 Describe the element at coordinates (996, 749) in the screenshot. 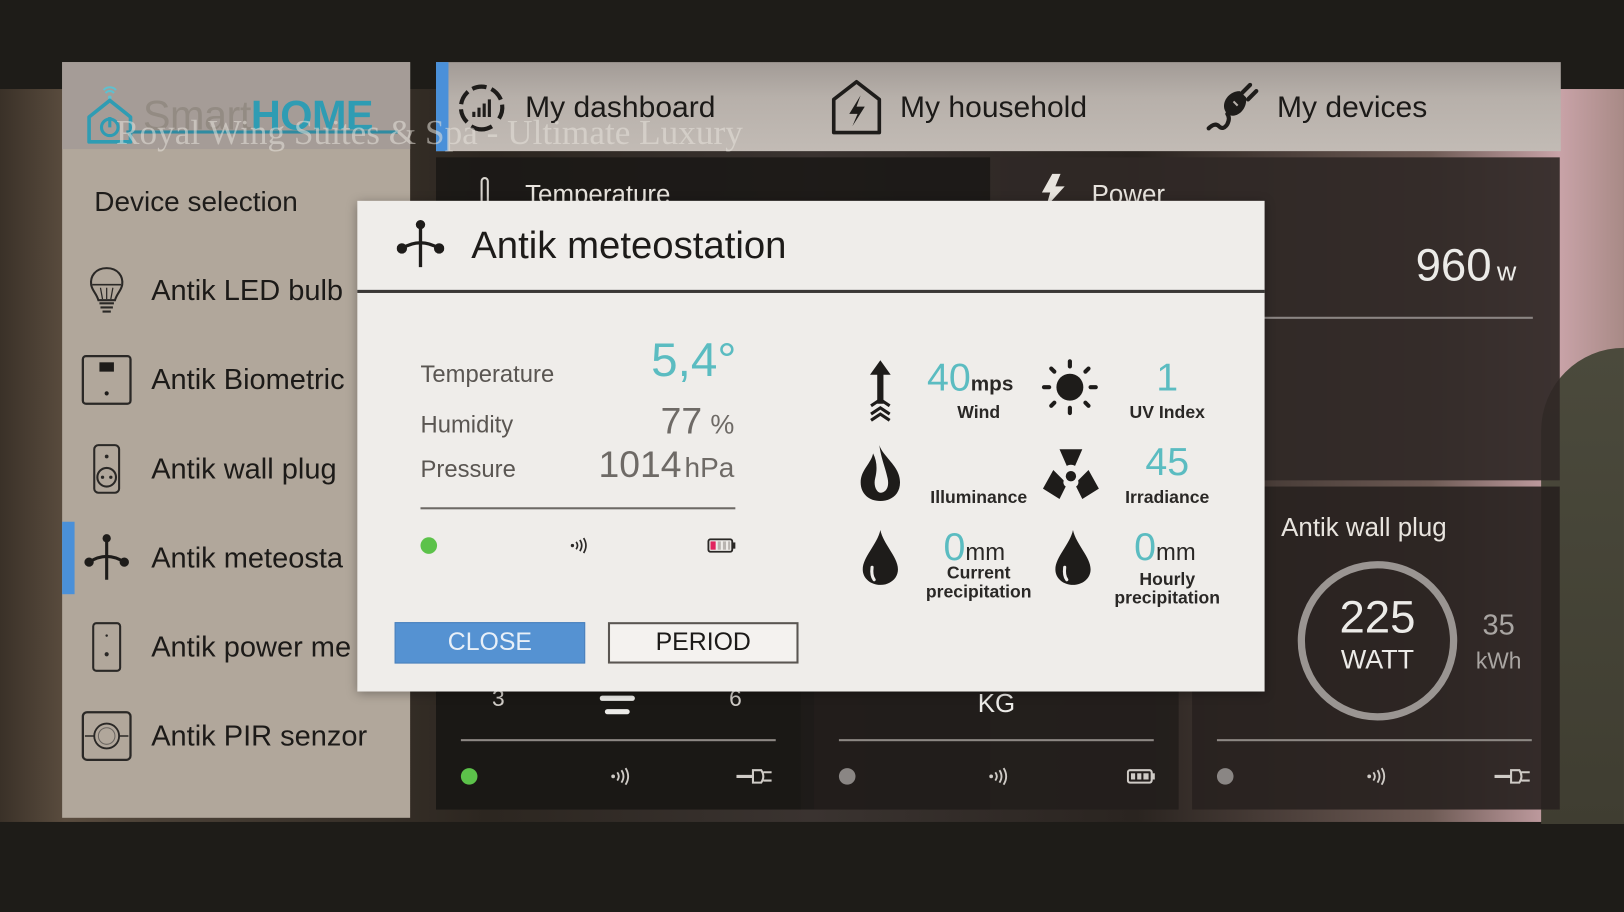

I see `weight-widget-footer: KG` at that location.